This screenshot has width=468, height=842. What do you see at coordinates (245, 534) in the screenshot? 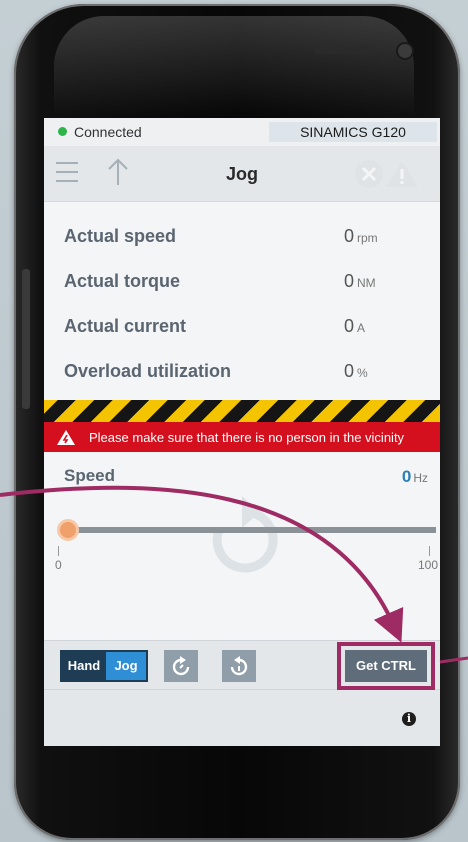
I see `rotation-watermark-icon` at bounding box center [245, 534].